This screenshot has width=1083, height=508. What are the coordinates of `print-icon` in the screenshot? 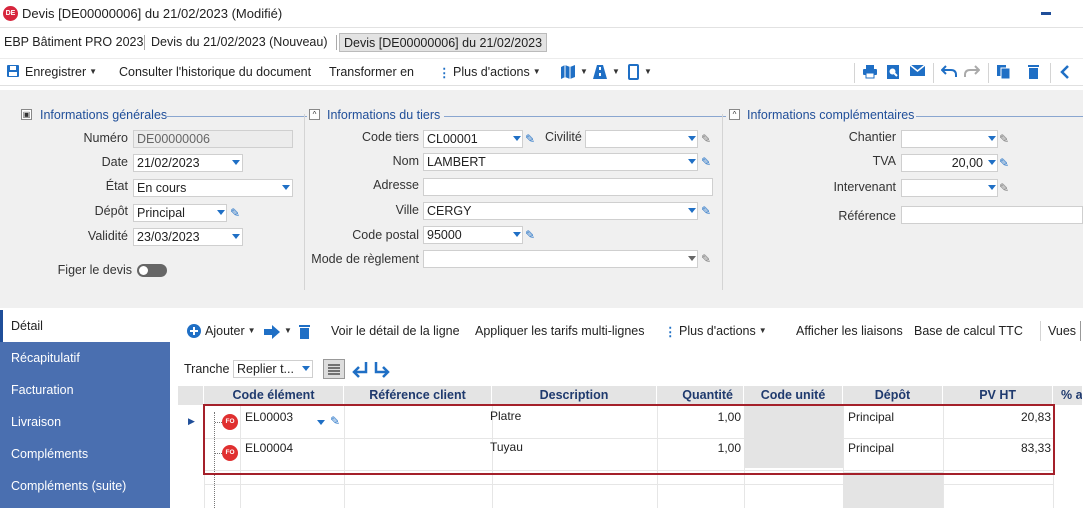 It's located at (870, 73).